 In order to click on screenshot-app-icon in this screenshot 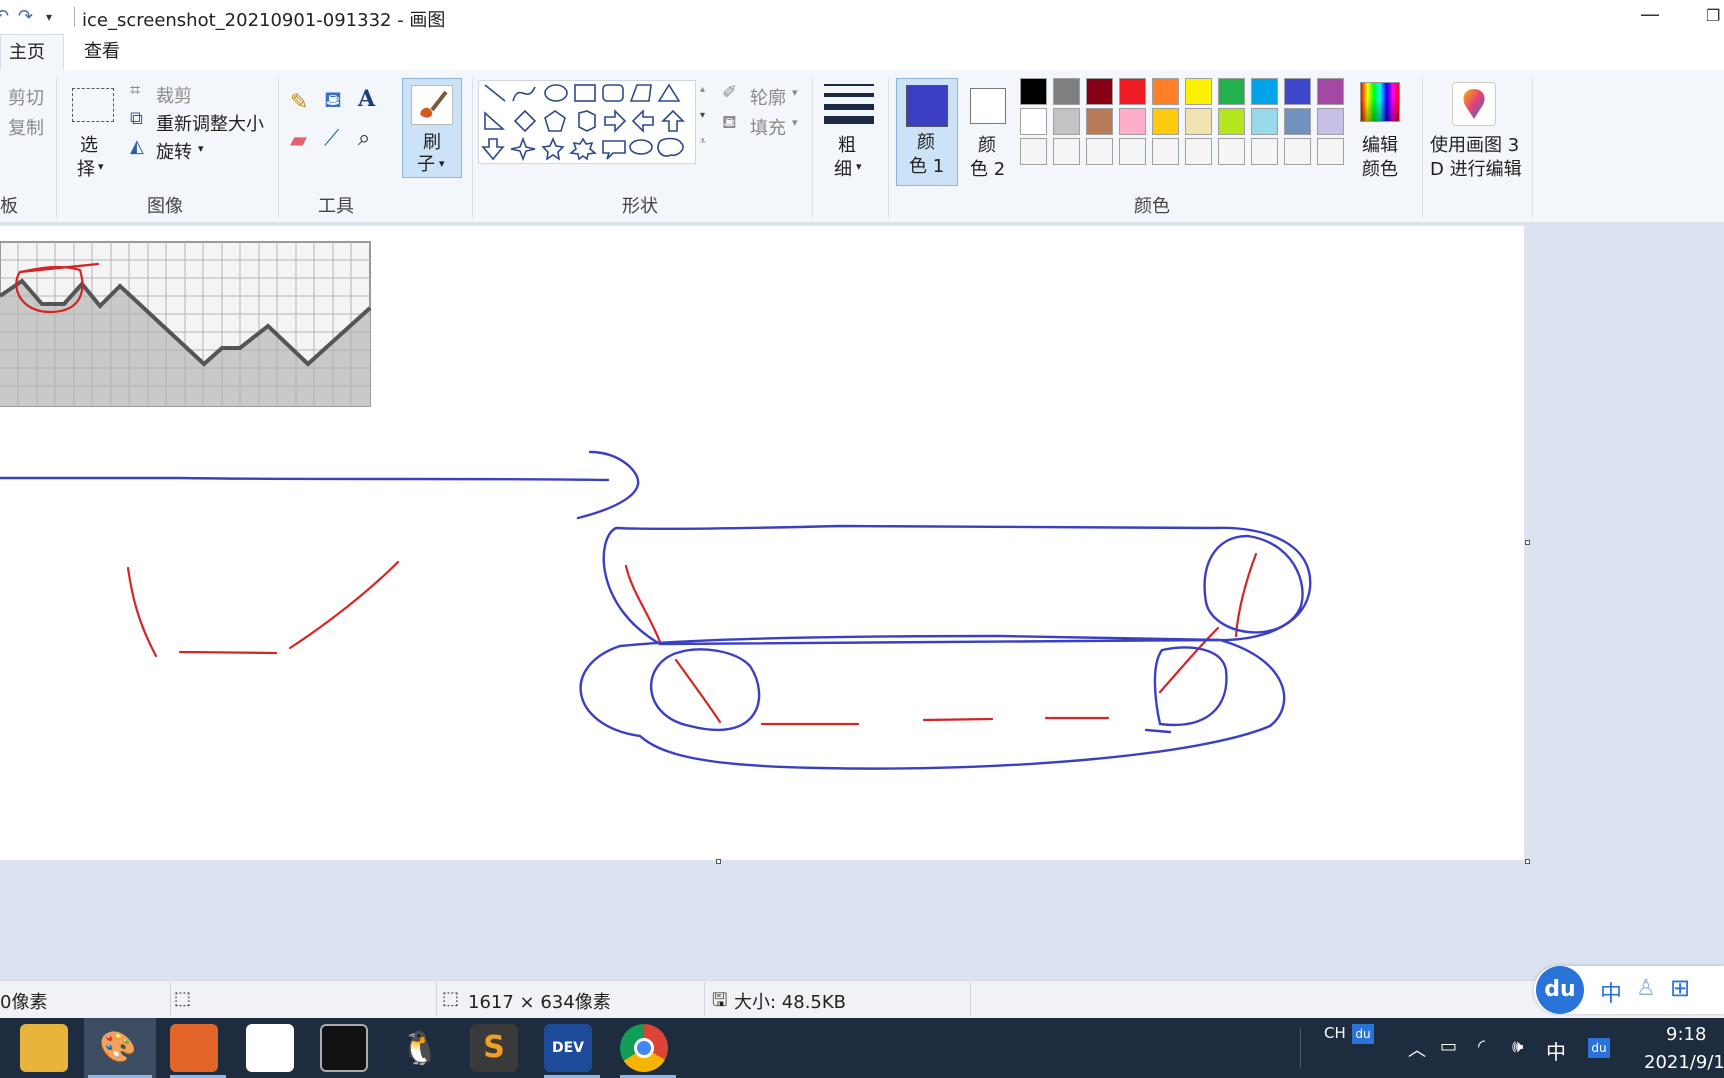, I will do `click(194, 1048)`.